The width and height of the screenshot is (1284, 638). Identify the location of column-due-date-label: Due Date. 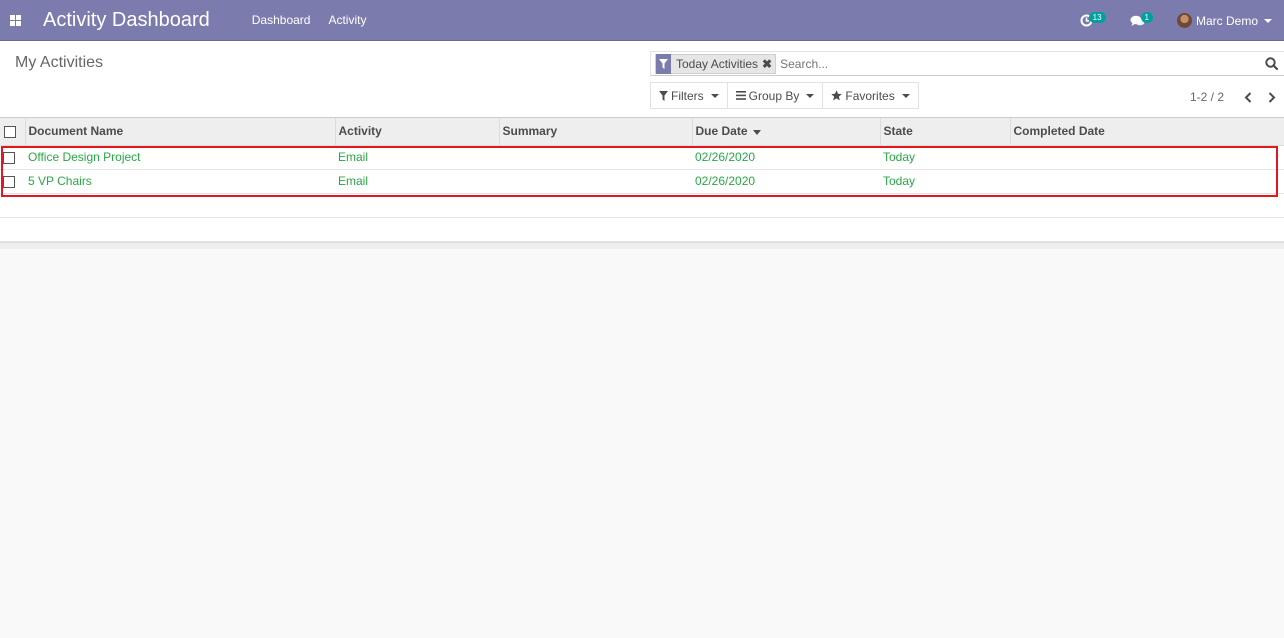
(721, 131).